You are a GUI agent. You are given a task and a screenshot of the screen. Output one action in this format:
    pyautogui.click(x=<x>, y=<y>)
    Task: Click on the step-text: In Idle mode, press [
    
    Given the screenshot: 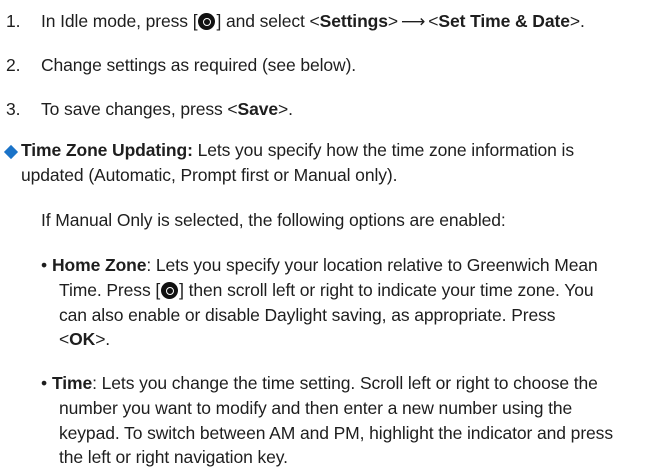 What is the action you would take?
    pyautogui.click(x=119, y=21)
    